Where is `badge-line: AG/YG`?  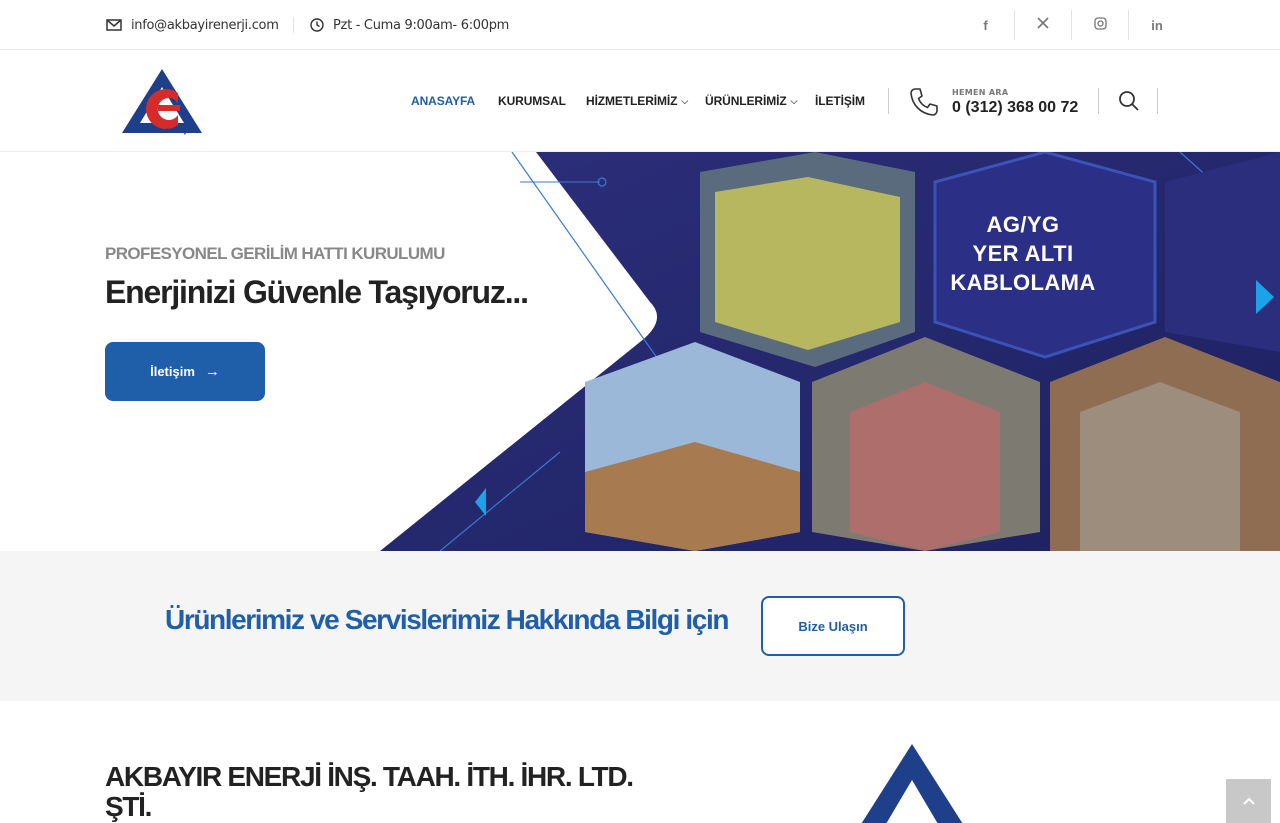
badge-line: AG/YG is located at coordinates (1023, 224).